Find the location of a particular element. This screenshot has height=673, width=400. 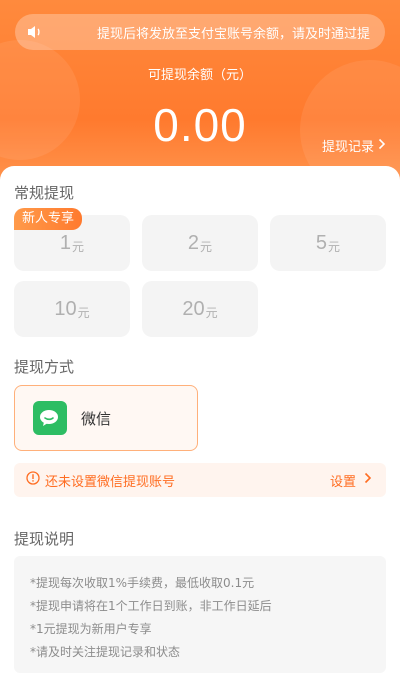

notice-bar: 提现后将发放至支付宝账号余额，请及时通过提 is located at coordinates (200, 32).